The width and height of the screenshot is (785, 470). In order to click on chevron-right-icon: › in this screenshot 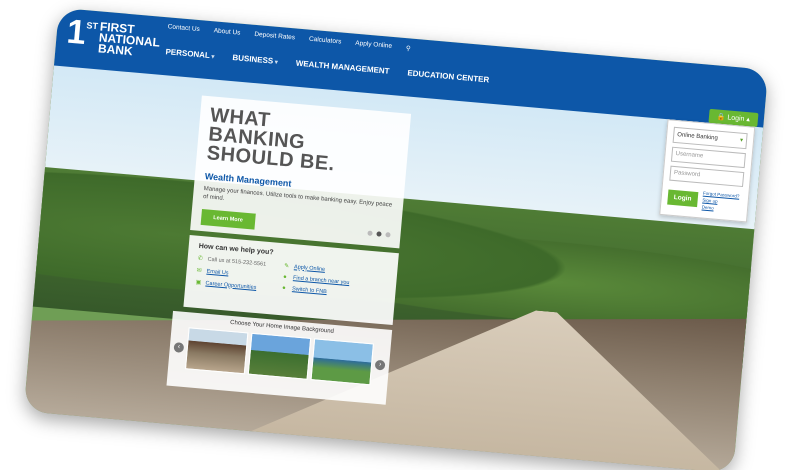, I will do `click(380, 365)`.